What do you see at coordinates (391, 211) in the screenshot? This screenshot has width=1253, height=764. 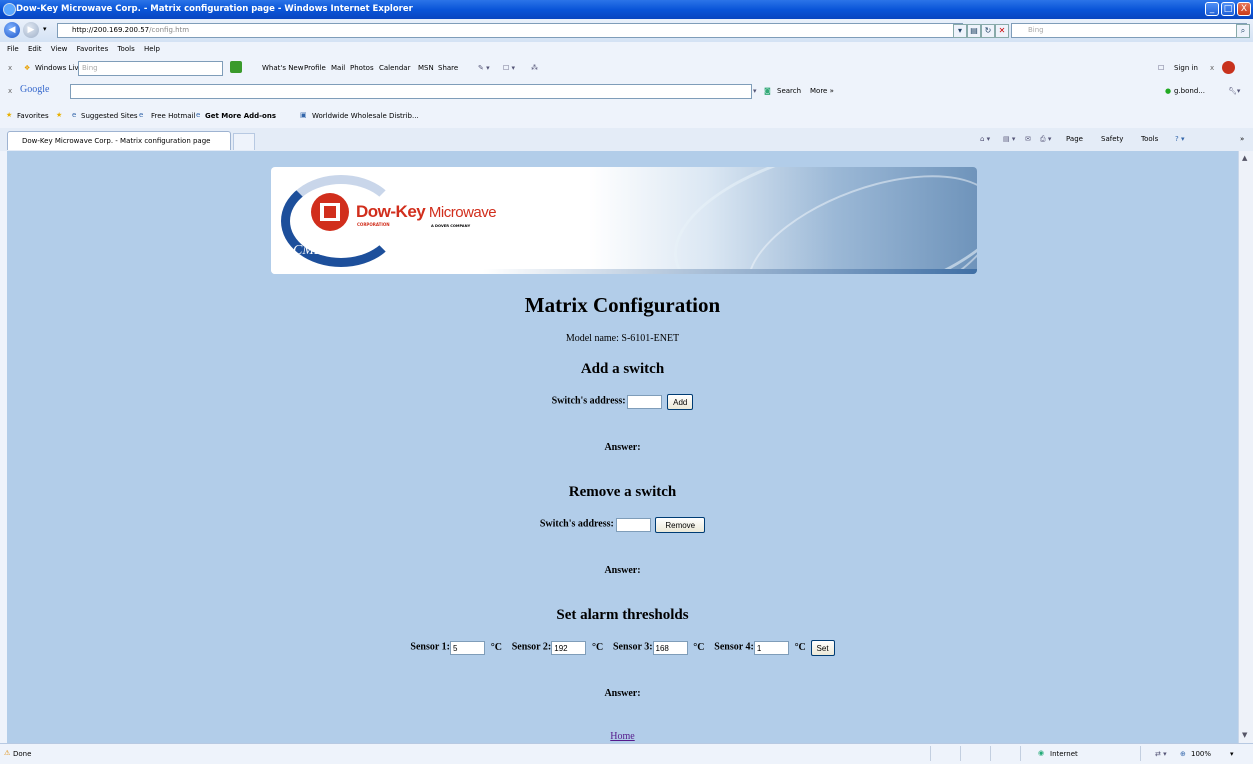 I see `logo-brand-main: Dow-Key` at bounding box center [391, 211].